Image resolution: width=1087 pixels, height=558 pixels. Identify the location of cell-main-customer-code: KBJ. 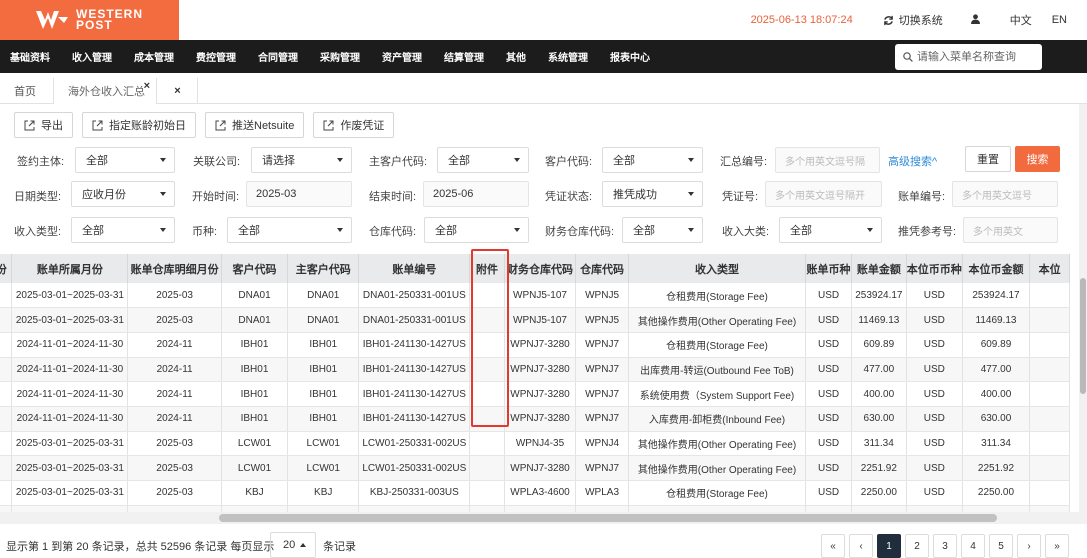
(323, 493).